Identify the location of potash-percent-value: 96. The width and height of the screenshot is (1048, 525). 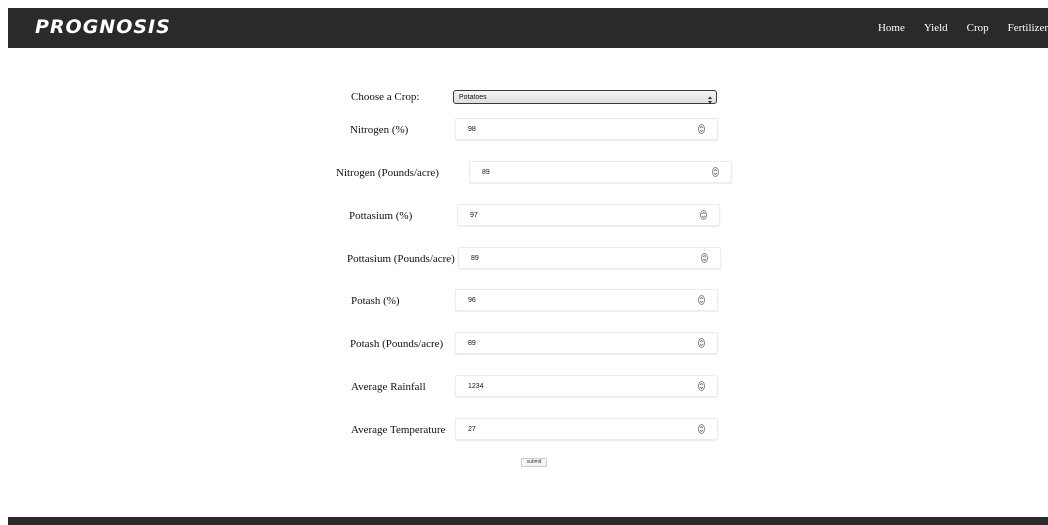
(472, 300).